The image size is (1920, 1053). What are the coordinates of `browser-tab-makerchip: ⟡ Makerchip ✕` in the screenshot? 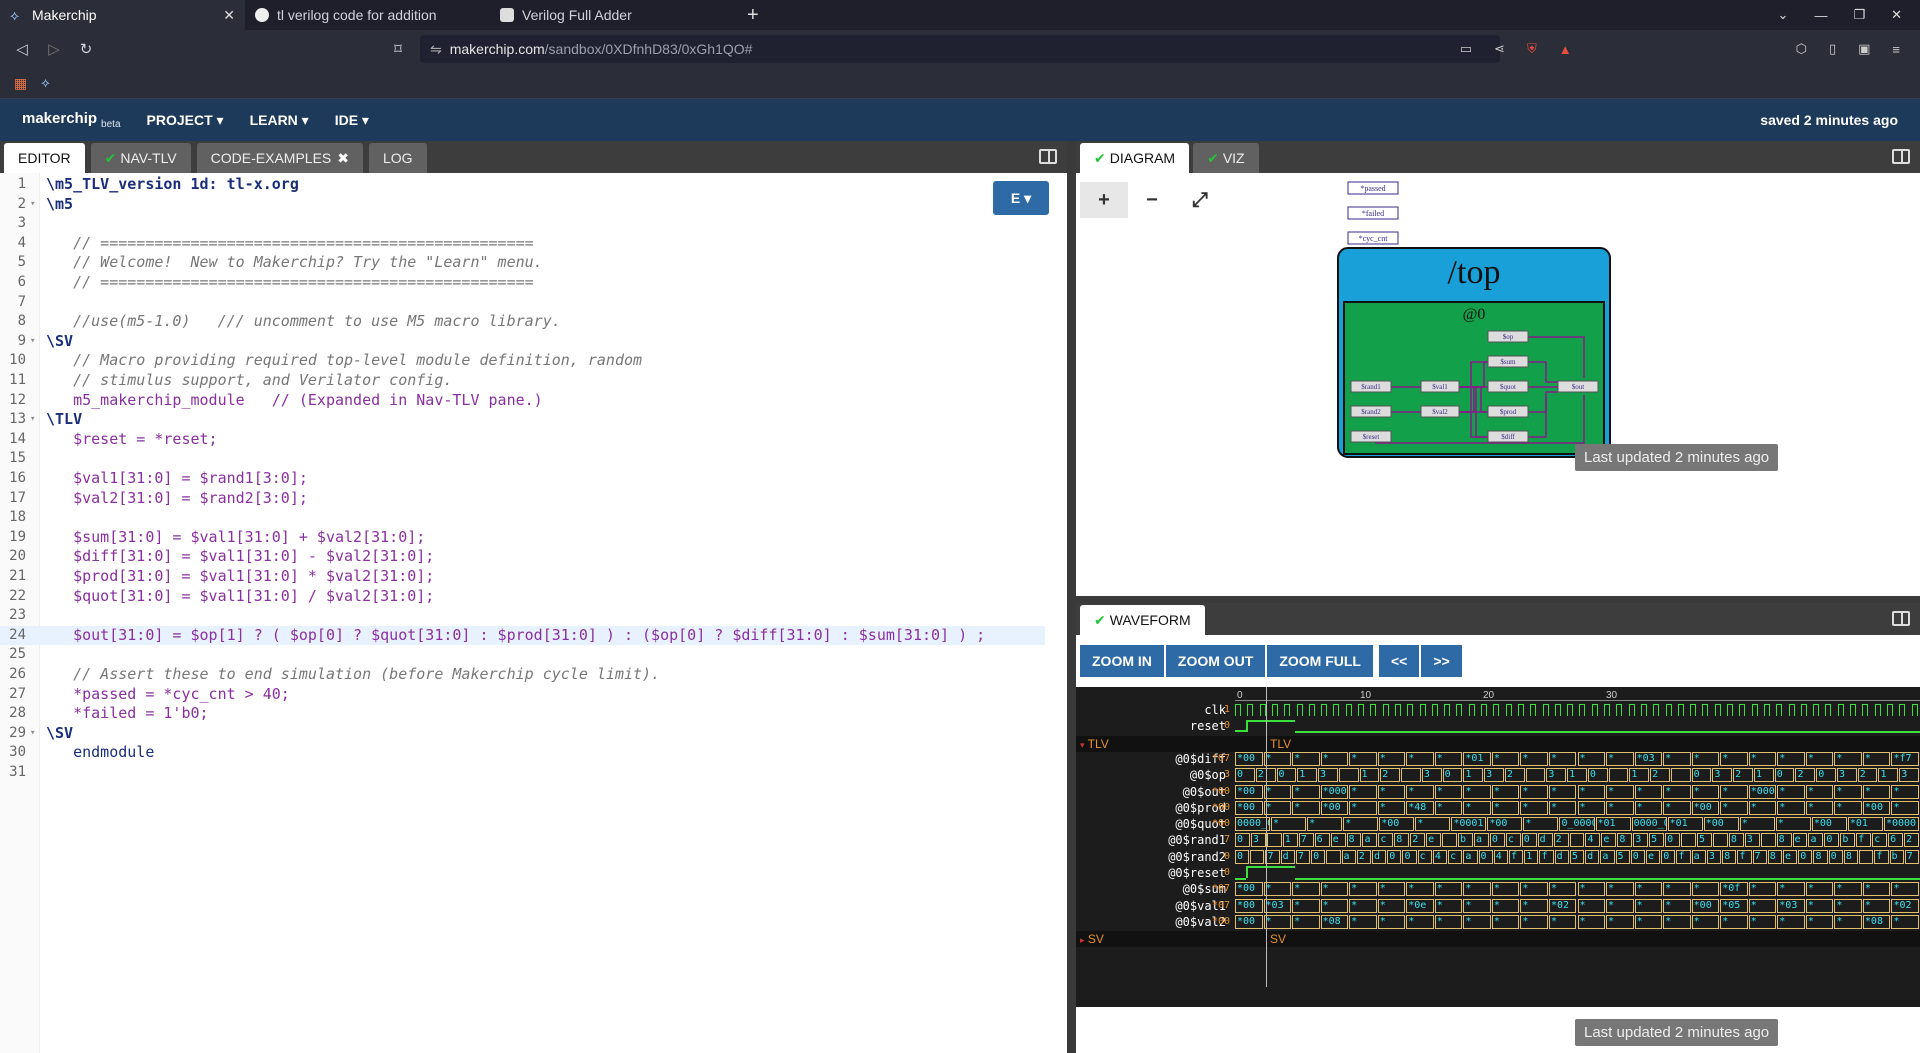 It's located at (122, 15).